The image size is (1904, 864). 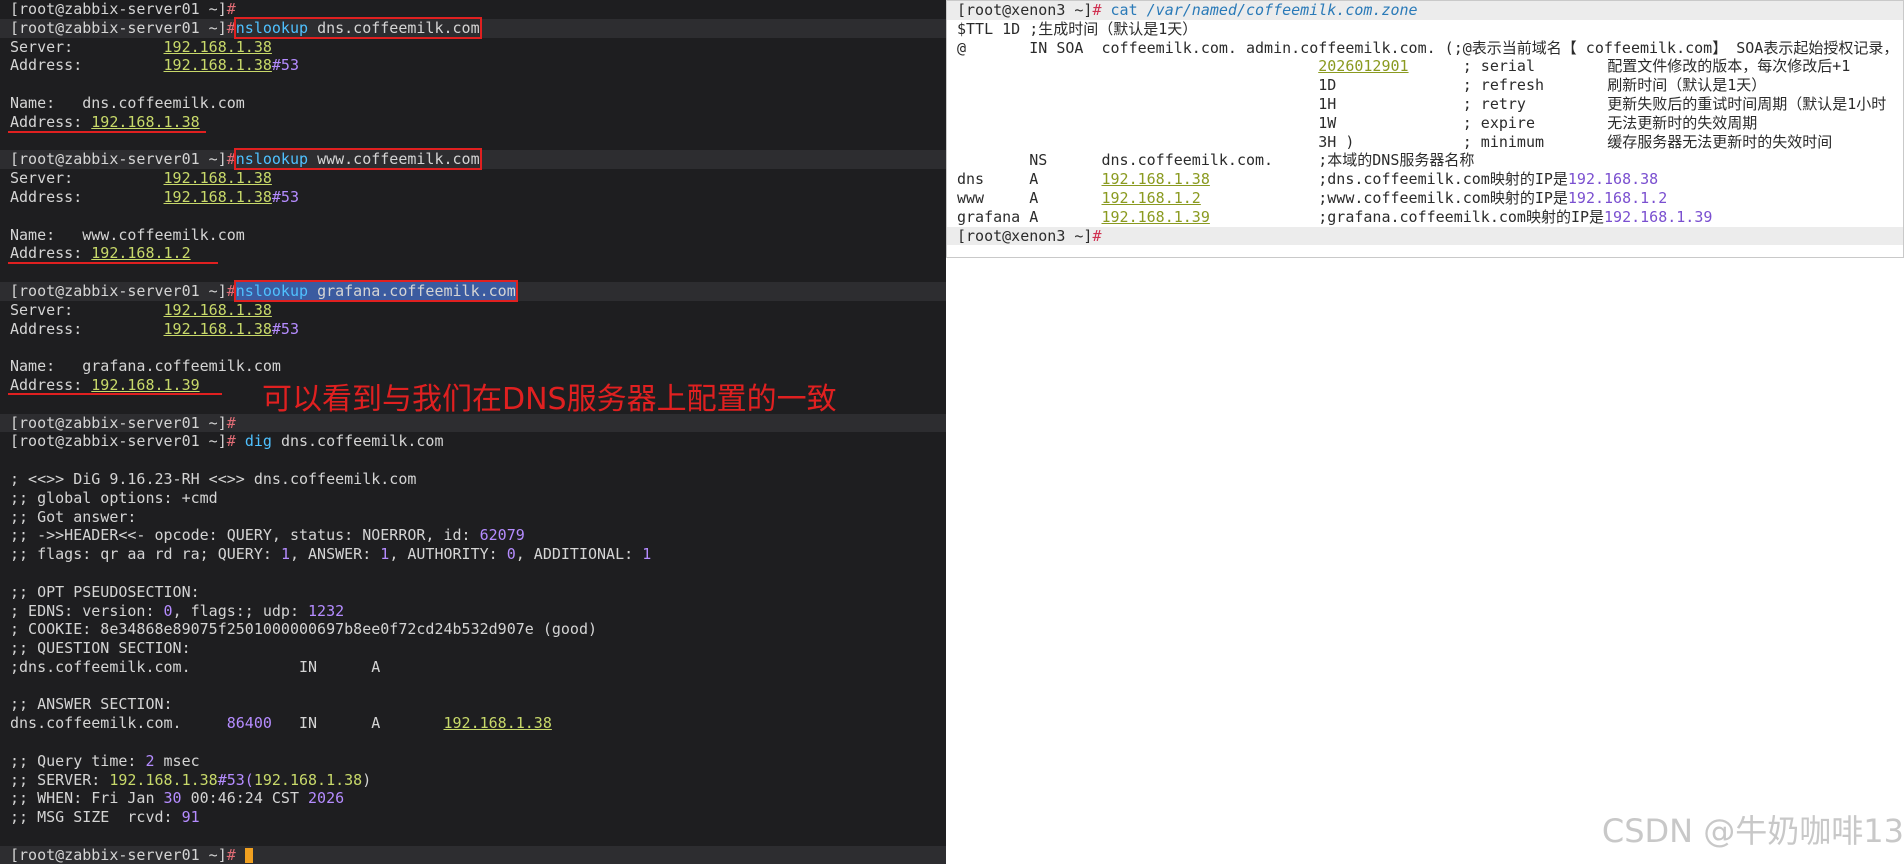 I want to click on dig-output-line: ;dns.coffeemilk.com. IN A, so click(x=195, y=666).